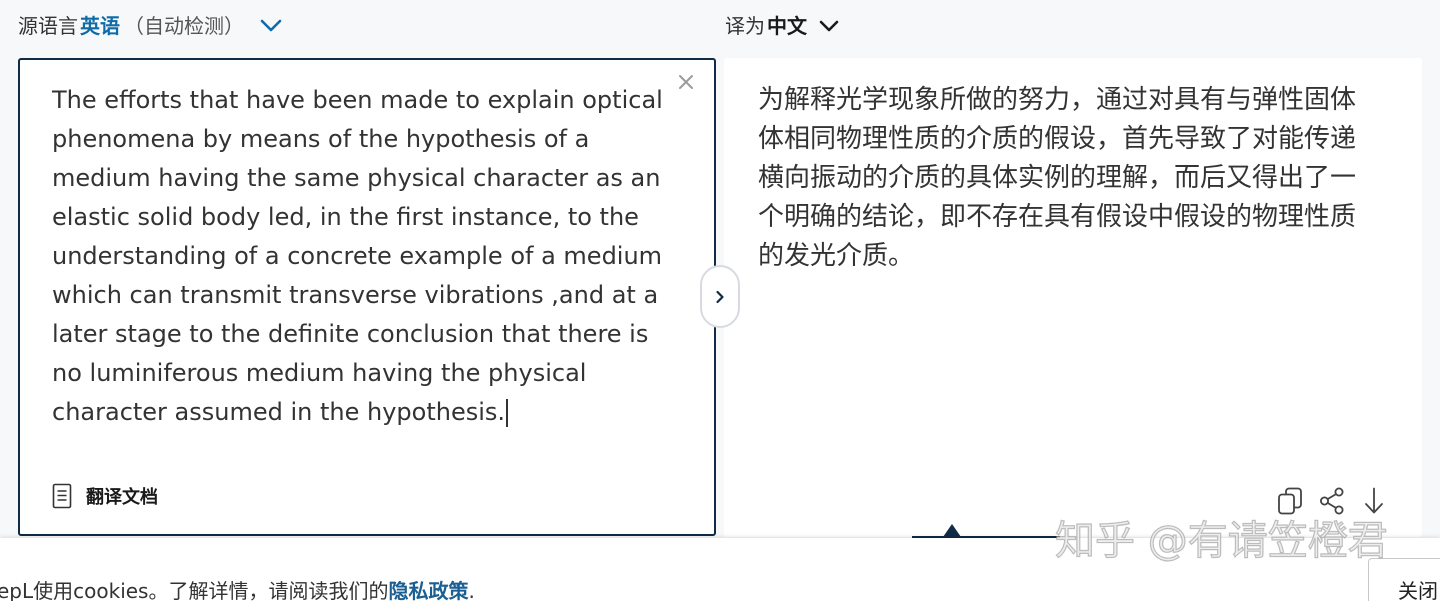 Image resolution: width=1440 pixels, height=601 pixels. What do you see at coordinates (836, 256) in the screenshot?
I see `target-text-line: 的发光介质。` at bounding box center [836, 256].